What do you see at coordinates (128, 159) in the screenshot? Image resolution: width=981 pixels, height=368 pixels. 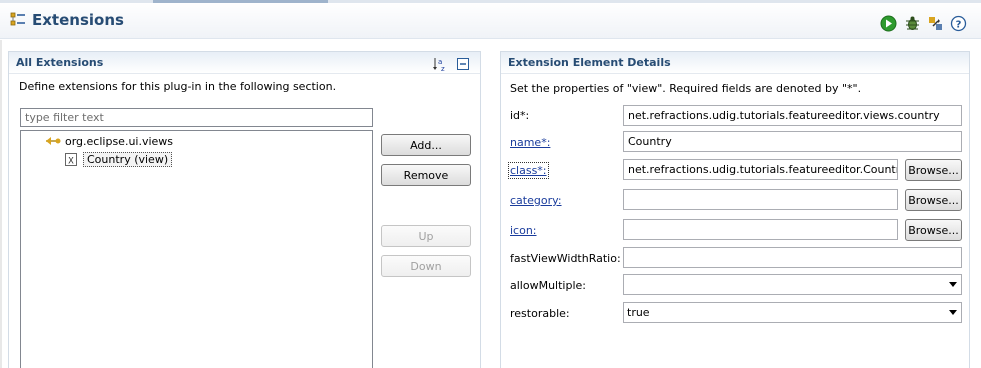 I see `tree-item-label: Country (view)` at bounding box center [128, 159].